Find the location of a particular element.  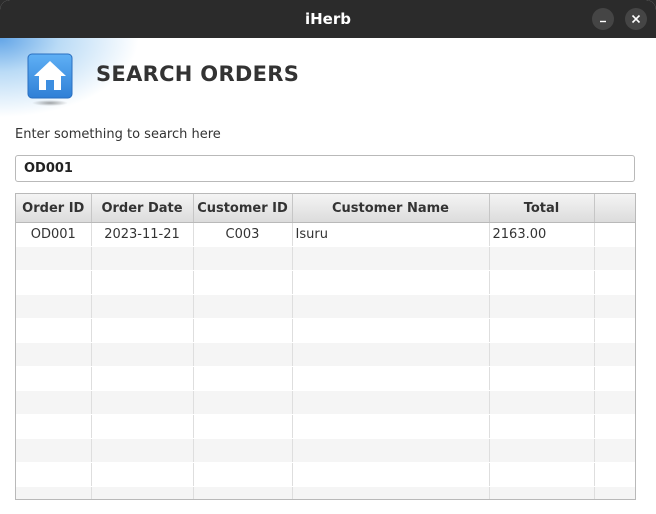

page-title: SEARCH ORDERS is located at coordinates (198, 74).